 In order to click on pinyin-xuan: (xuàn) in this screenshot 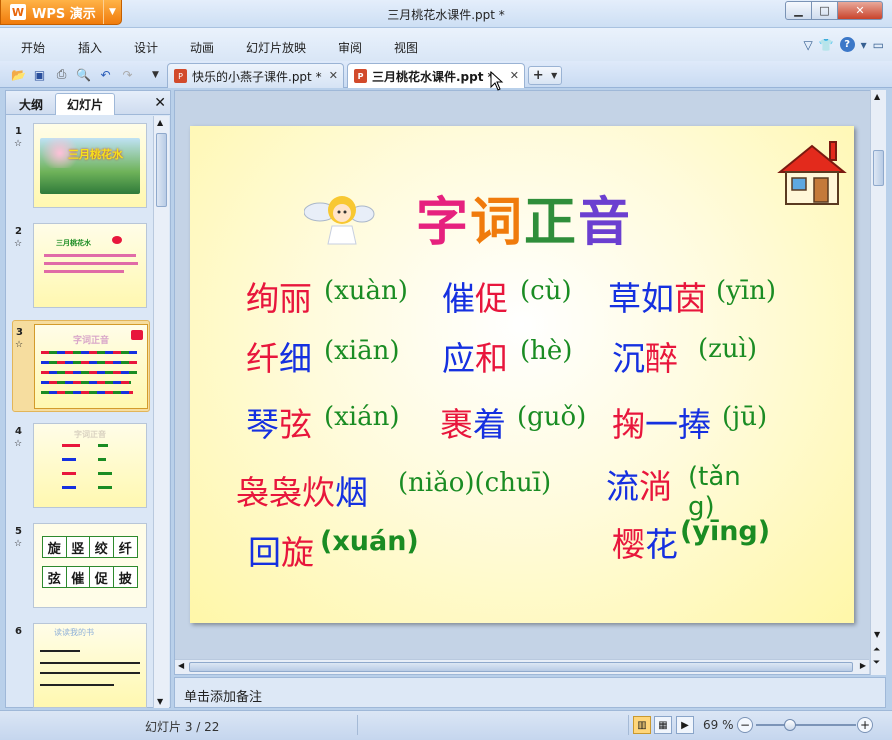, I will do `click(366, 291)`.